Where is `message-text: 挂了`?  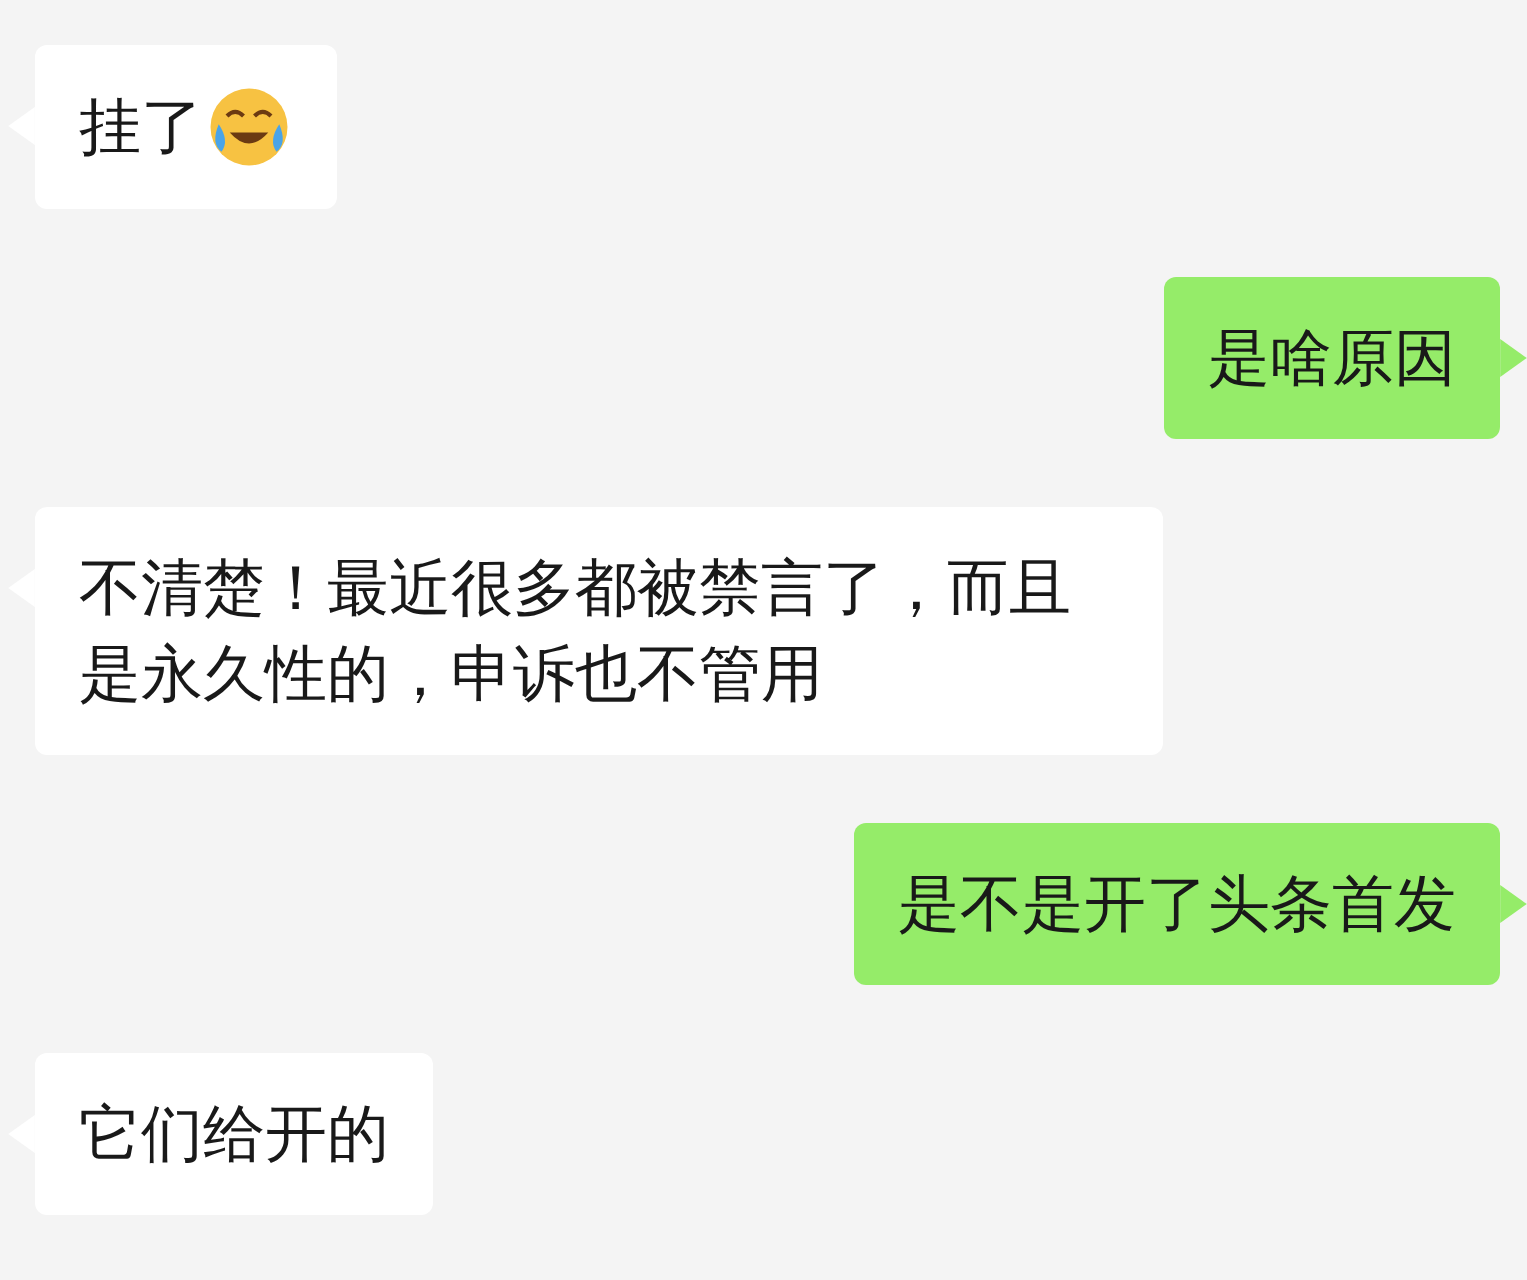 message-text: 挂了 is located at coordinates (141, 127).